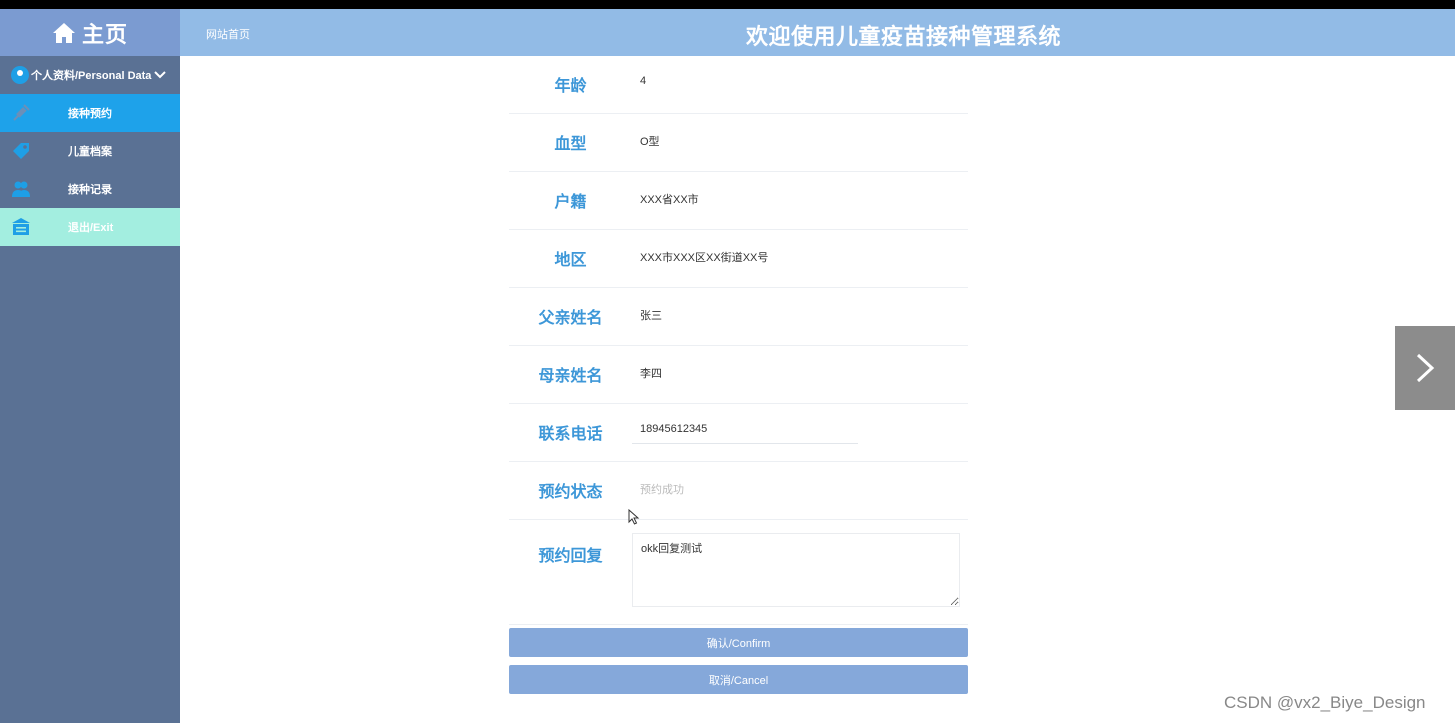  I want to click on region-field: XXX市XXX区XX街道XX号, so click(704, 257).